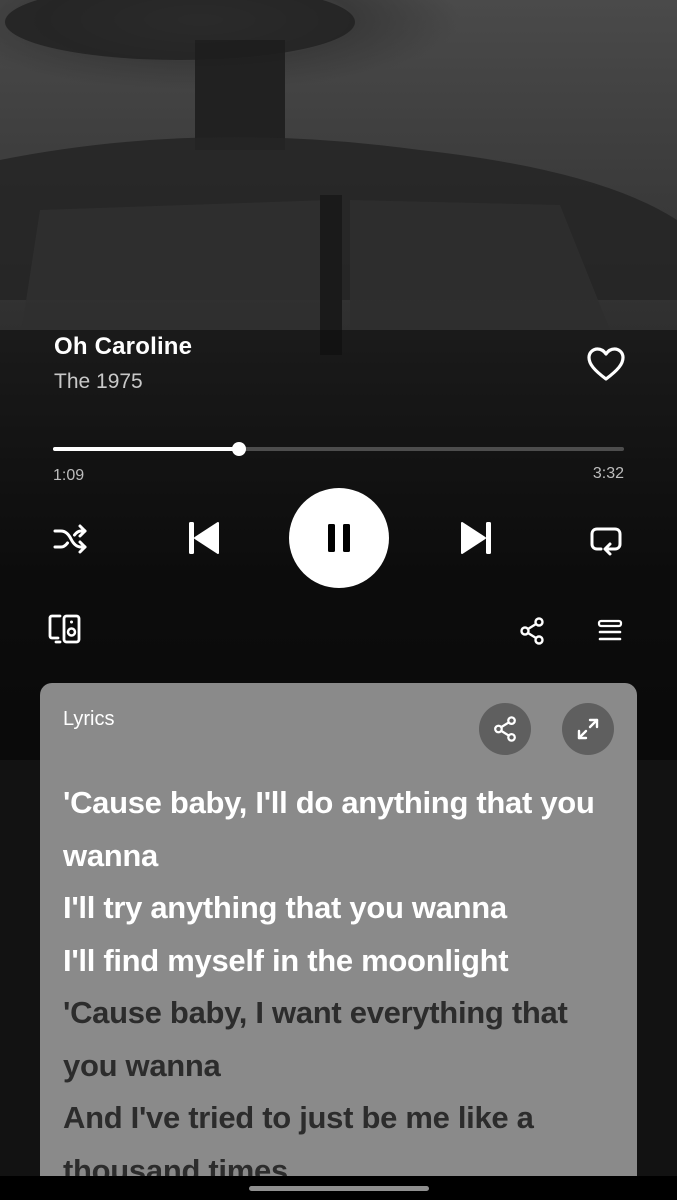  I want to click on connect-devices-icon, so click(64, 629).